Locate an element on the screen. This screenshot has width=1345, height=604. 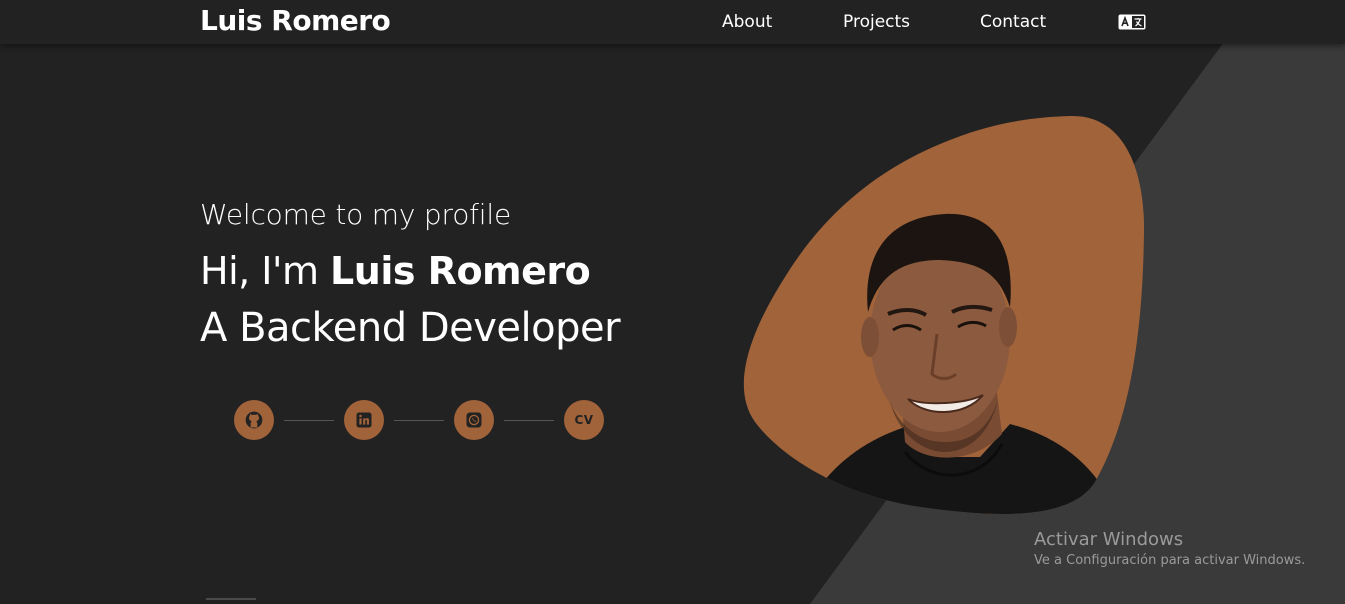
welcome-text: Welcome to my profile is located at coordinates (355, 214).